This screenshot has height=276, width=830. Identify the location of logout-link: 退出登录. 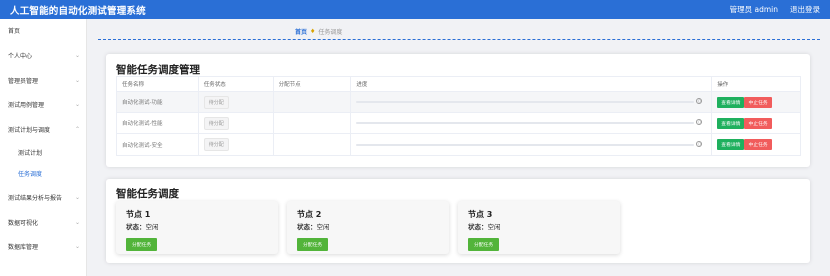
(805, 9).